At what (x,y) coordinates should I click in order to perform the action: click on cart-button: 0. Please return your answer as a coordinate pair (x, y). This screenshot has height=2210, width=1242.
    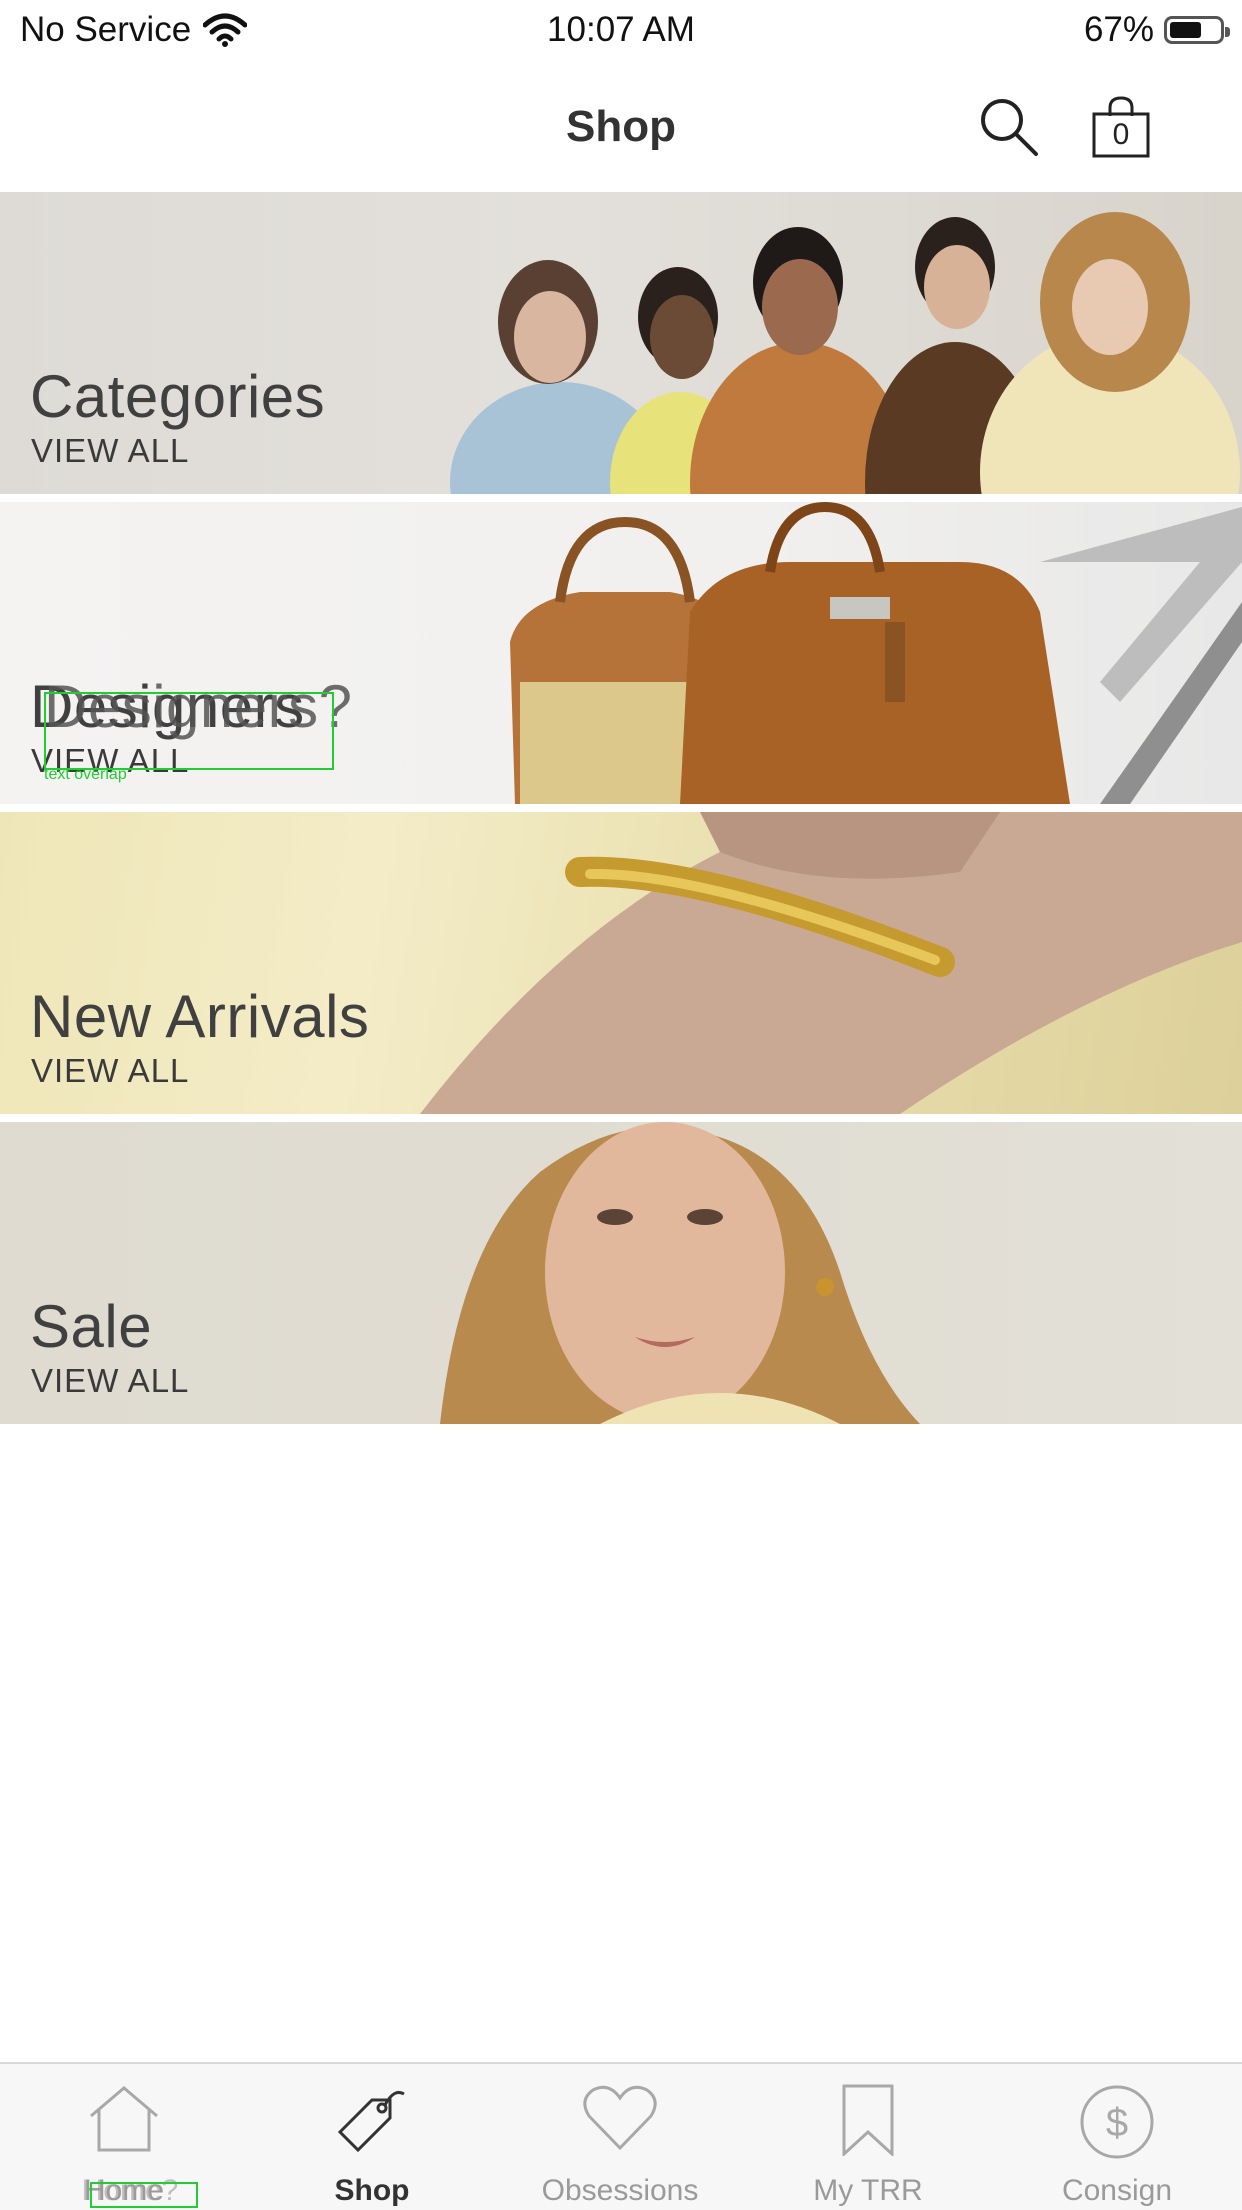
    Looking at the image, I should click on (1121, 127).